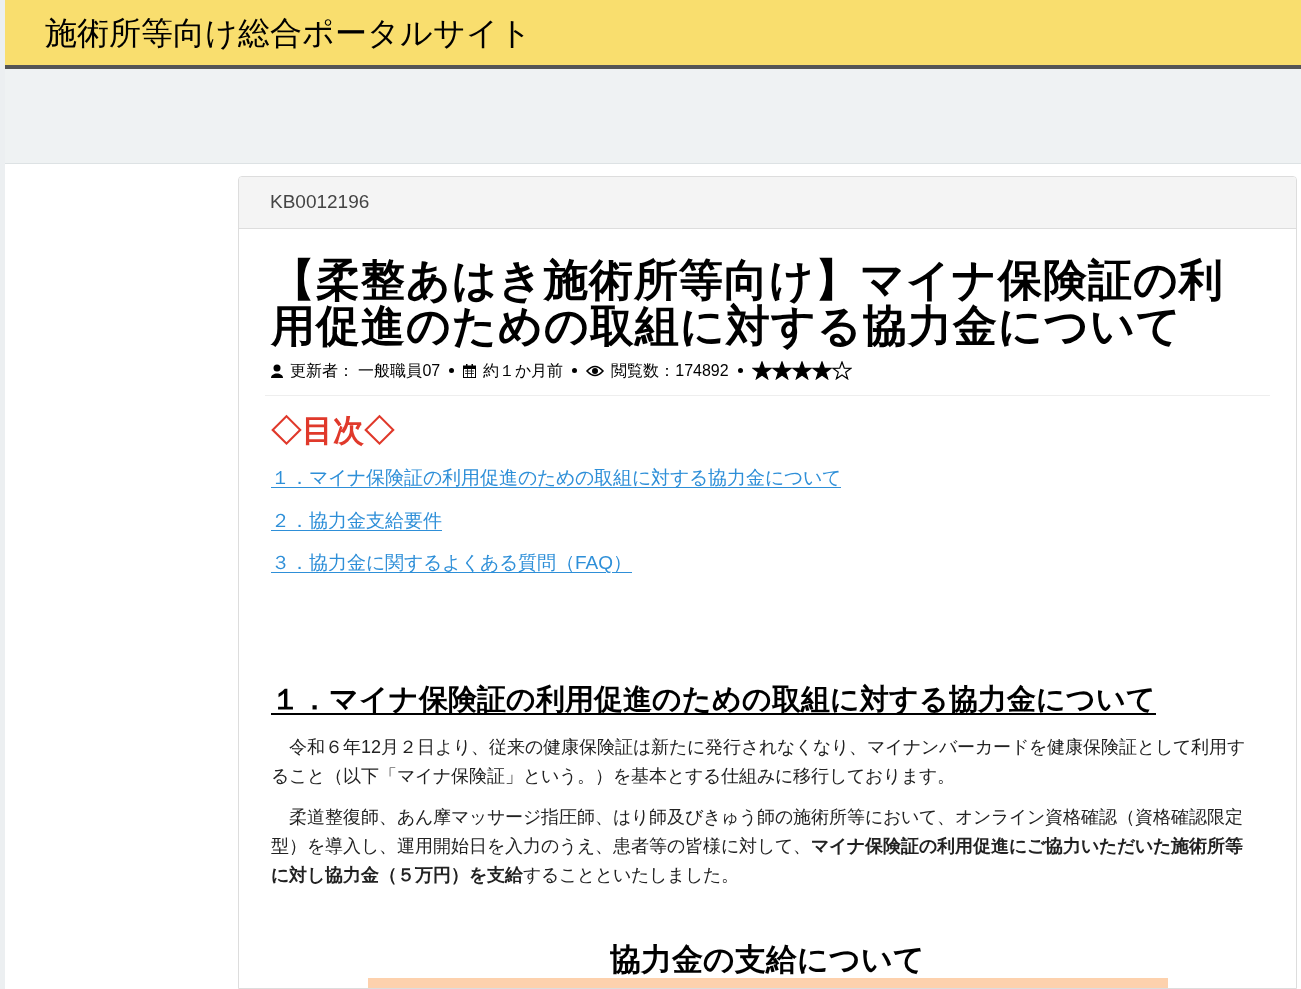 The height and width of the screenshot is (989, 1301). I want to click on calendar-icon, so click(470, 370).